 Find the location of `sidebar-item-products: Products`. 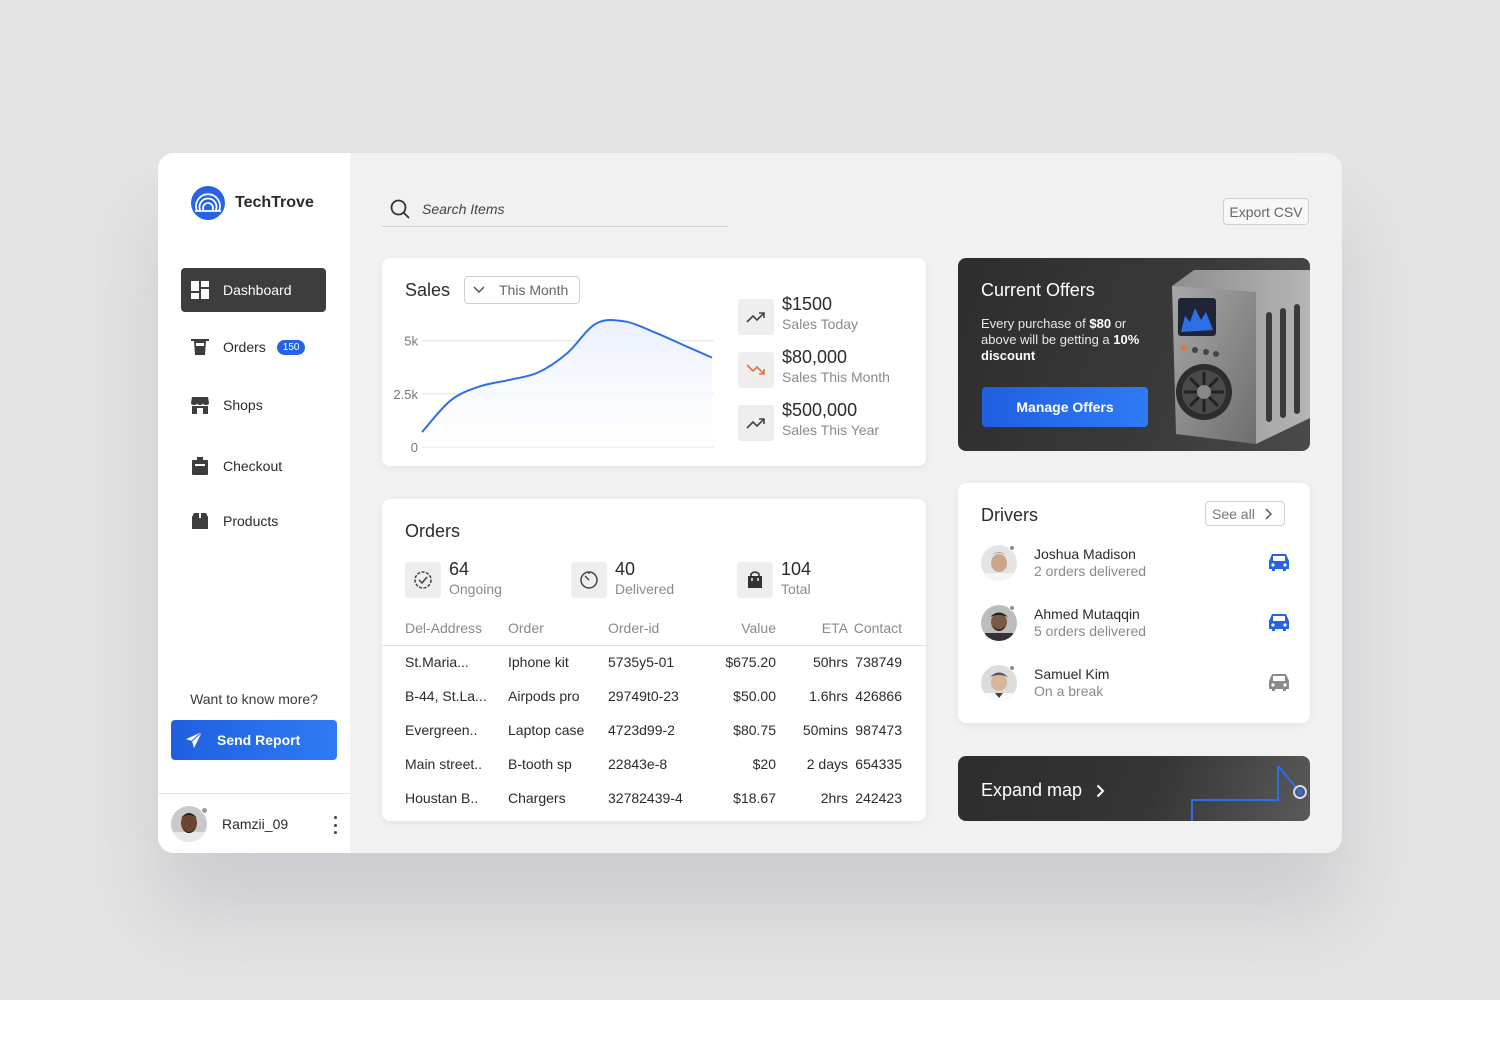

sidebar-item-products: Products is located at coordinates (253, 521).